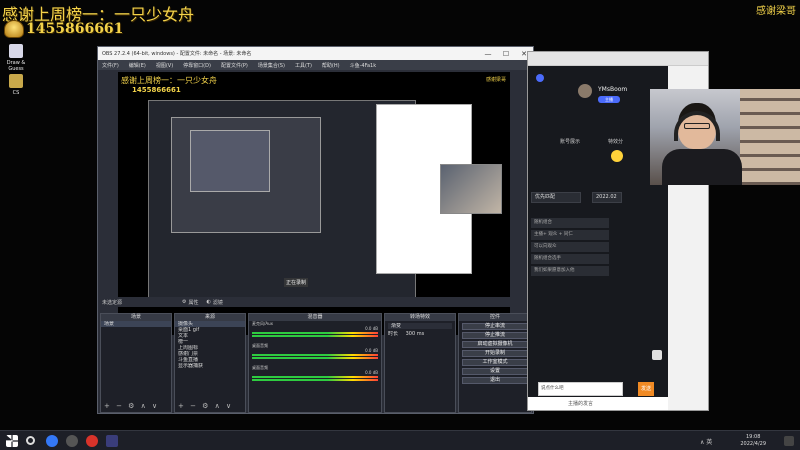 The image size is (800, 450). I want to click on emote-label: 特效分, so click(616, 142).